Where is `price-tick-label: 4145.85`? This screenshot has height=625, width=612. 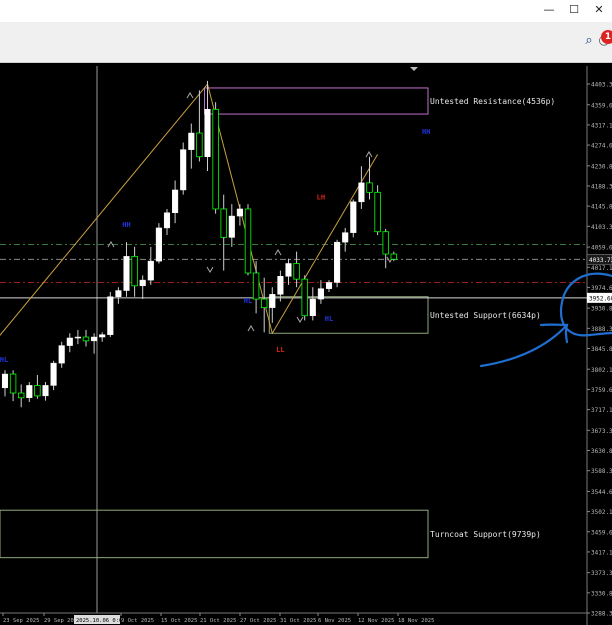 price-tick-label: 4145.85 is located at coordinates (601, 207).